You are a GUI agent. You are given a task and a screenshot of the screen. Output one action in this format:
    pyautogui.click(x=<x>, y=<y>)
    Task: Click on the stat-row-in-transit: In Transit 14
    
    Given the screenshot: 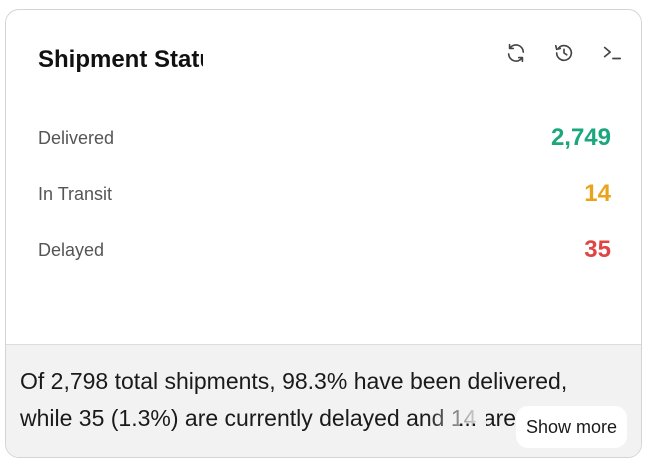 What is the action you would take?
    pyautogui.click(x=324, y=194)
    